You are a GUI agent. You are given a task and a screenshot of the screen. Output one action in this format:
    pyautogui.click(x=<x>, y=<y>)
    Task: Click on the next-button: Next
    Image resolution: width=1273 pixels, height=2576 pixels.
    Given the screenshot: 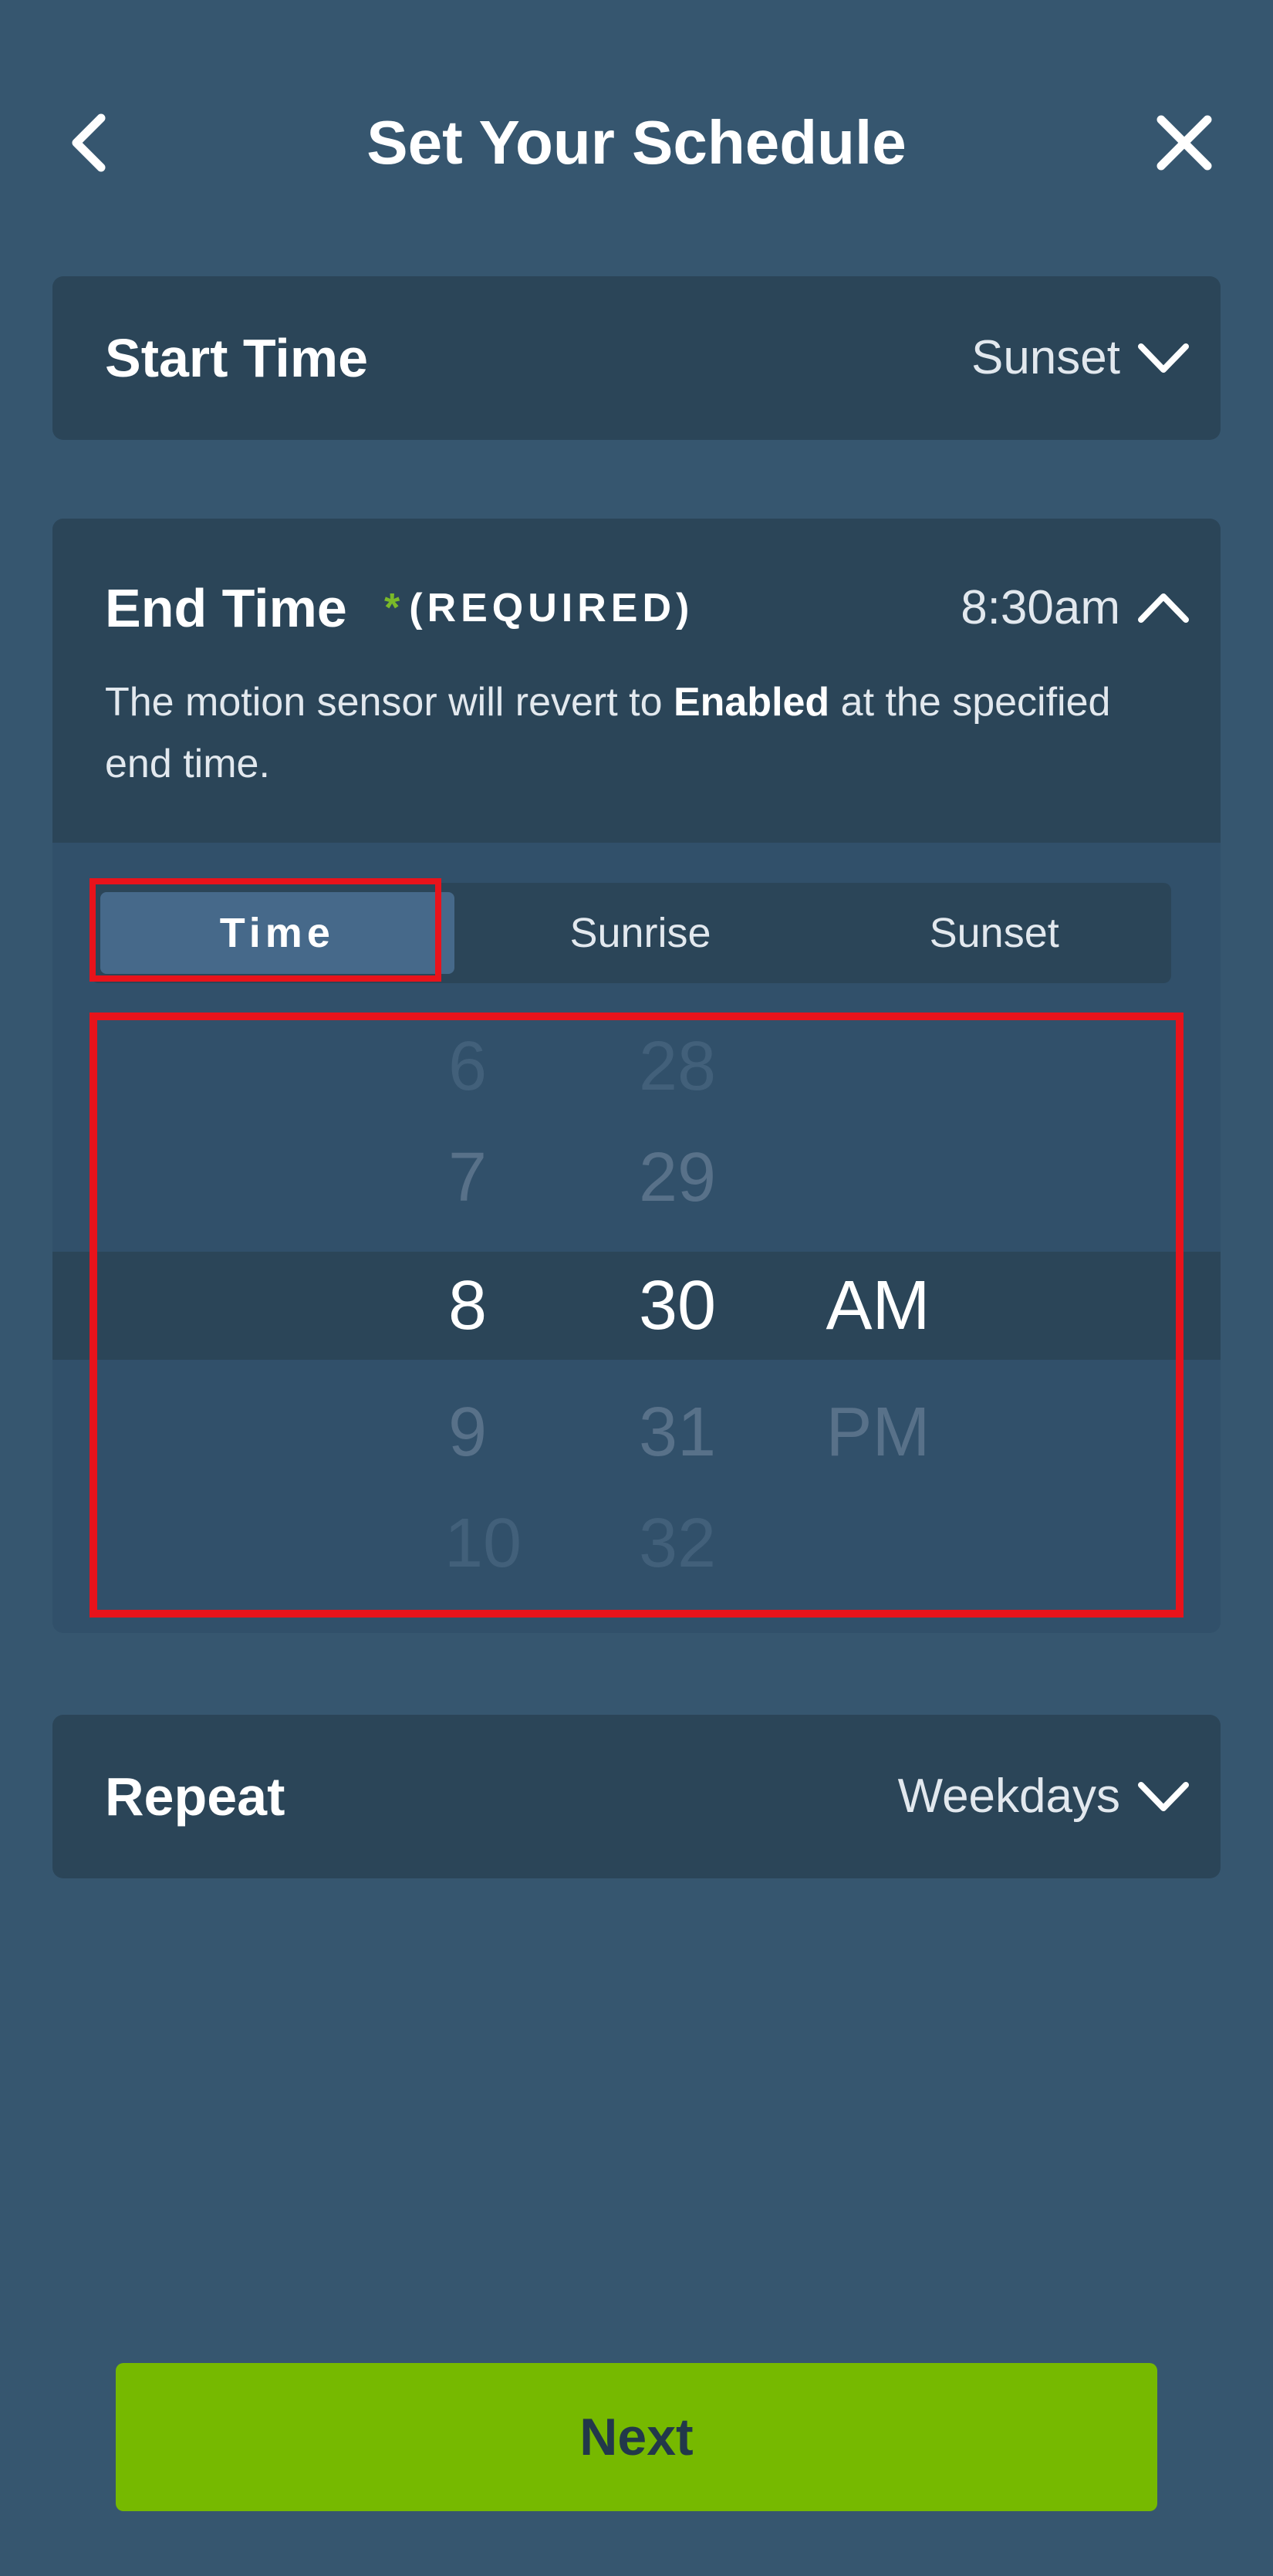 What is the action you would take?
    pyautogui.click(x=636, y=2437)
    